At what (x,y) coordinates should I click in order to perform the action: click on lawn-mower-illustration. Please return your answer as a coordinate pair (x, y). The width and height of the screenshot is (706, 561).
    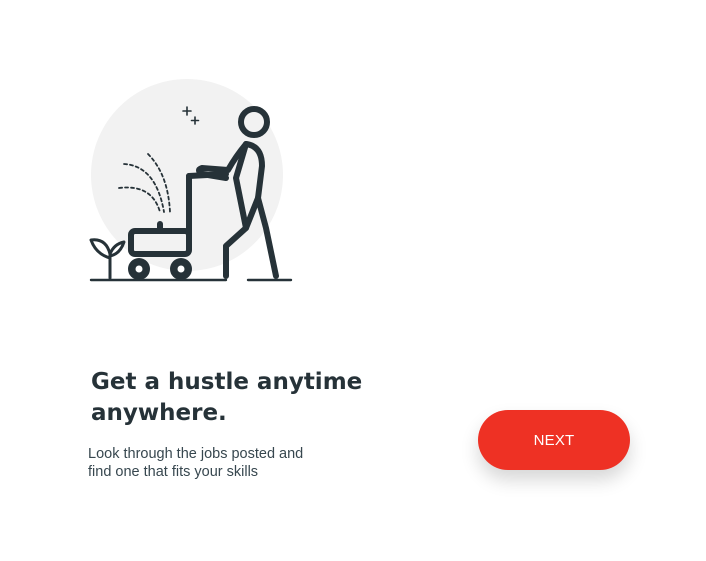
    Looking at the image, I should click on (192, 183).